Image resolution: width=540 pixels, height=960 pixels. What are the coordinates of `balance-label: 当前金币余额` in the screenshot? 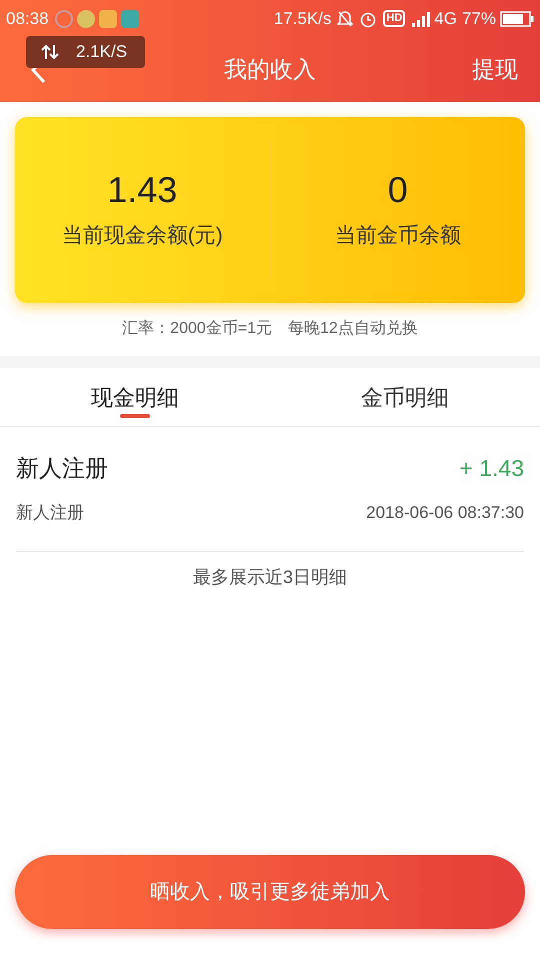 It's located at (397, 236).